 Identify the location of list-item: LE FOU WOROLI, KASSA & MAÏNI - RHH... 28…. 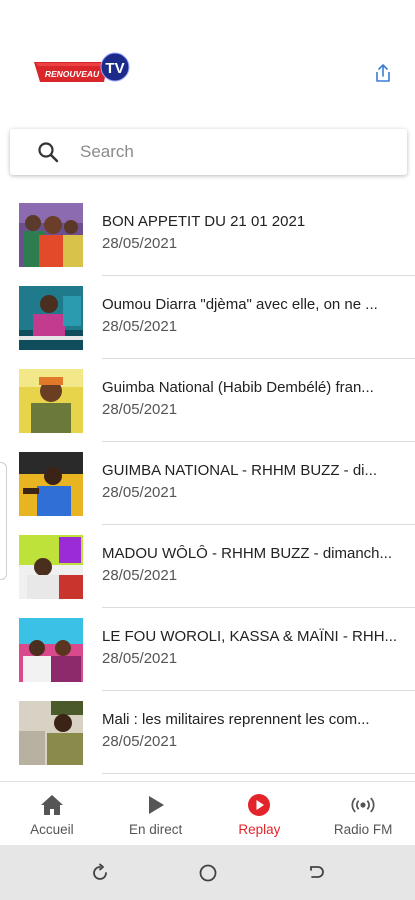
(207, 649).